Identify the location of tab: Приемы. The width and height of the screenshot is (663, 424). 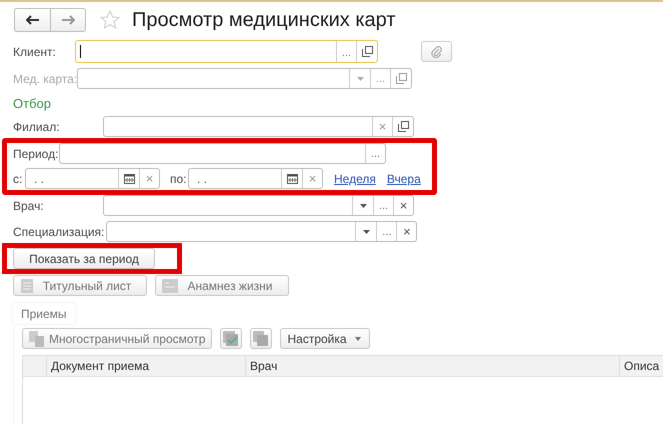
(44, 313).